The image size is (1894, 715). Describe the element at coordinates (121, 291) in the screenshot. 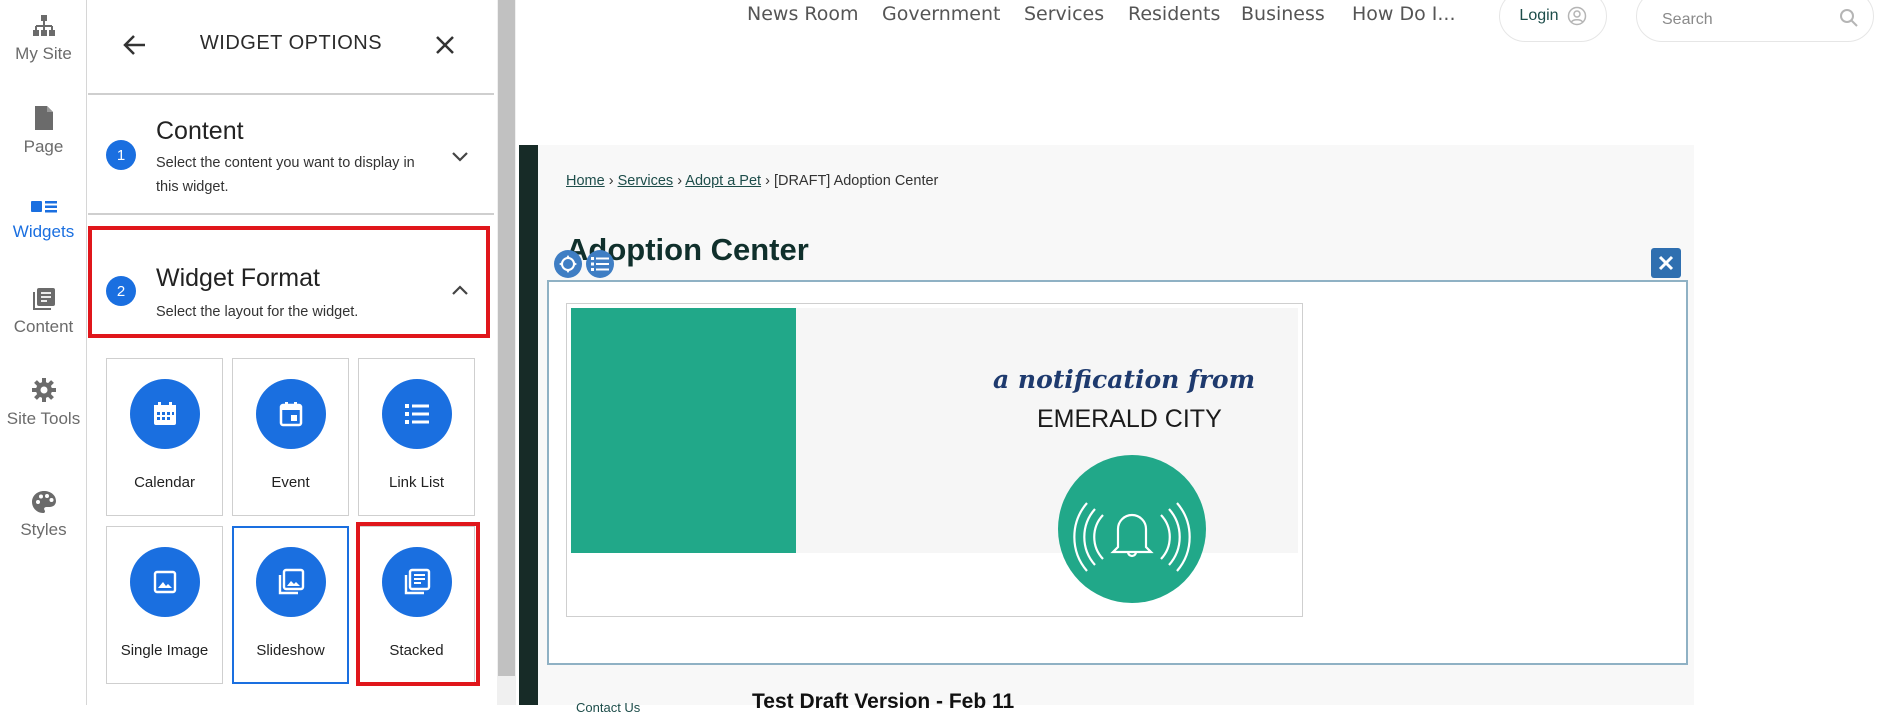

I see `step-badge-2: 2` at that location.